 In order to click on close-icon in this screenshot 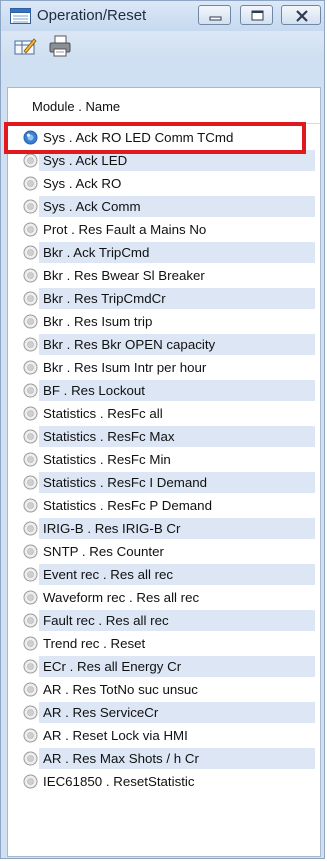, I will do `click(302, 16)`.